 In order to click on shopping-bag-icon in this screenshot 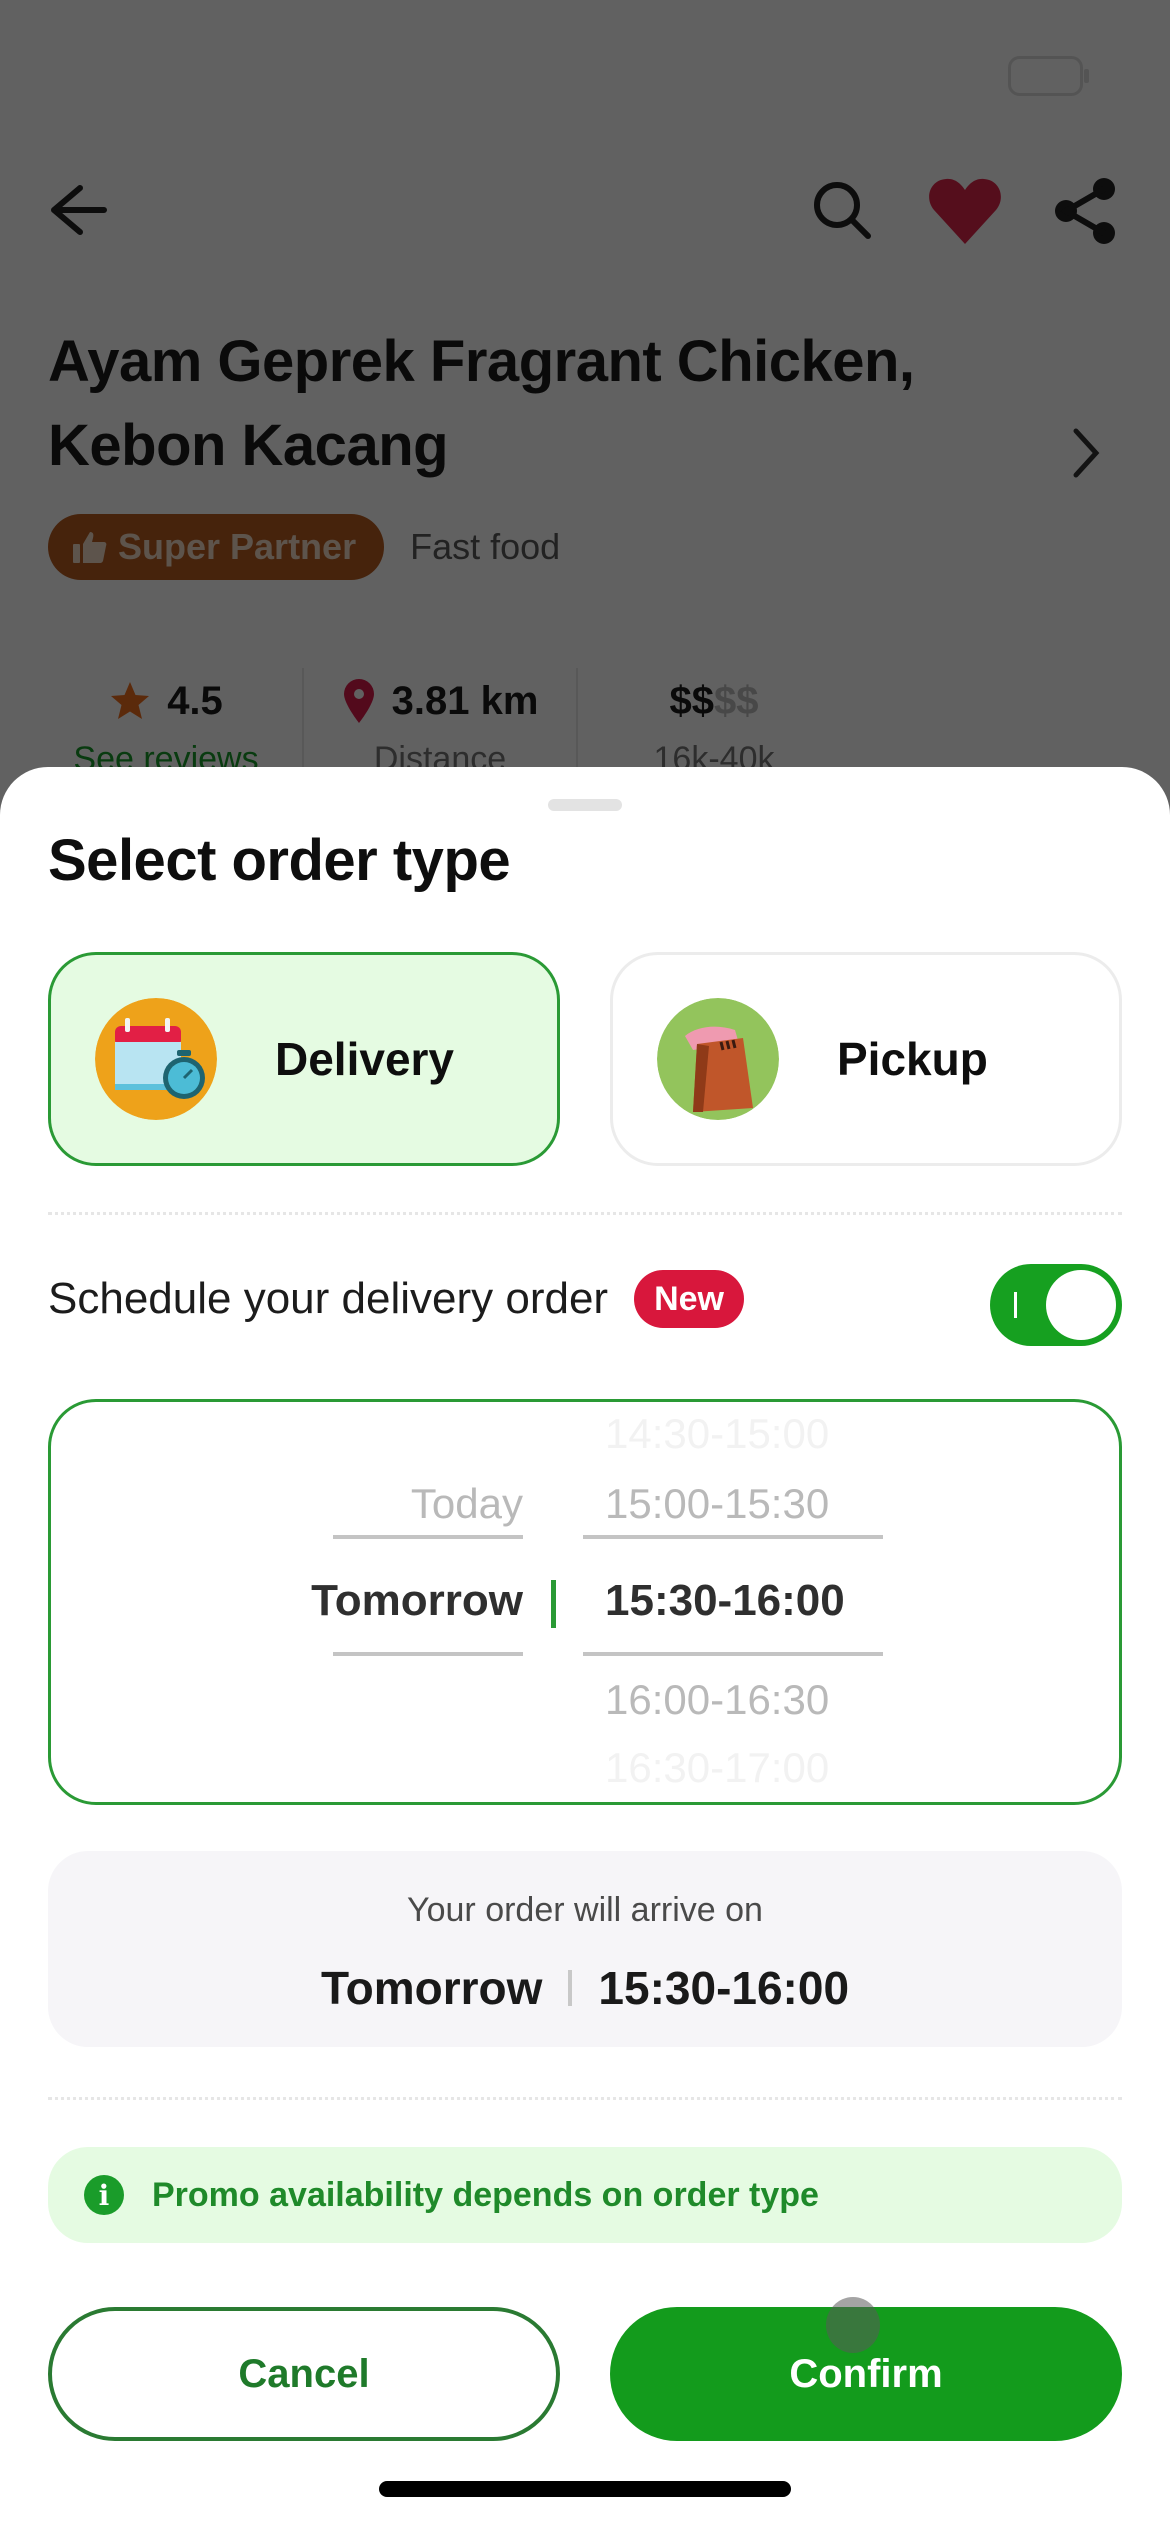, I will do `click(718, 1059)`.